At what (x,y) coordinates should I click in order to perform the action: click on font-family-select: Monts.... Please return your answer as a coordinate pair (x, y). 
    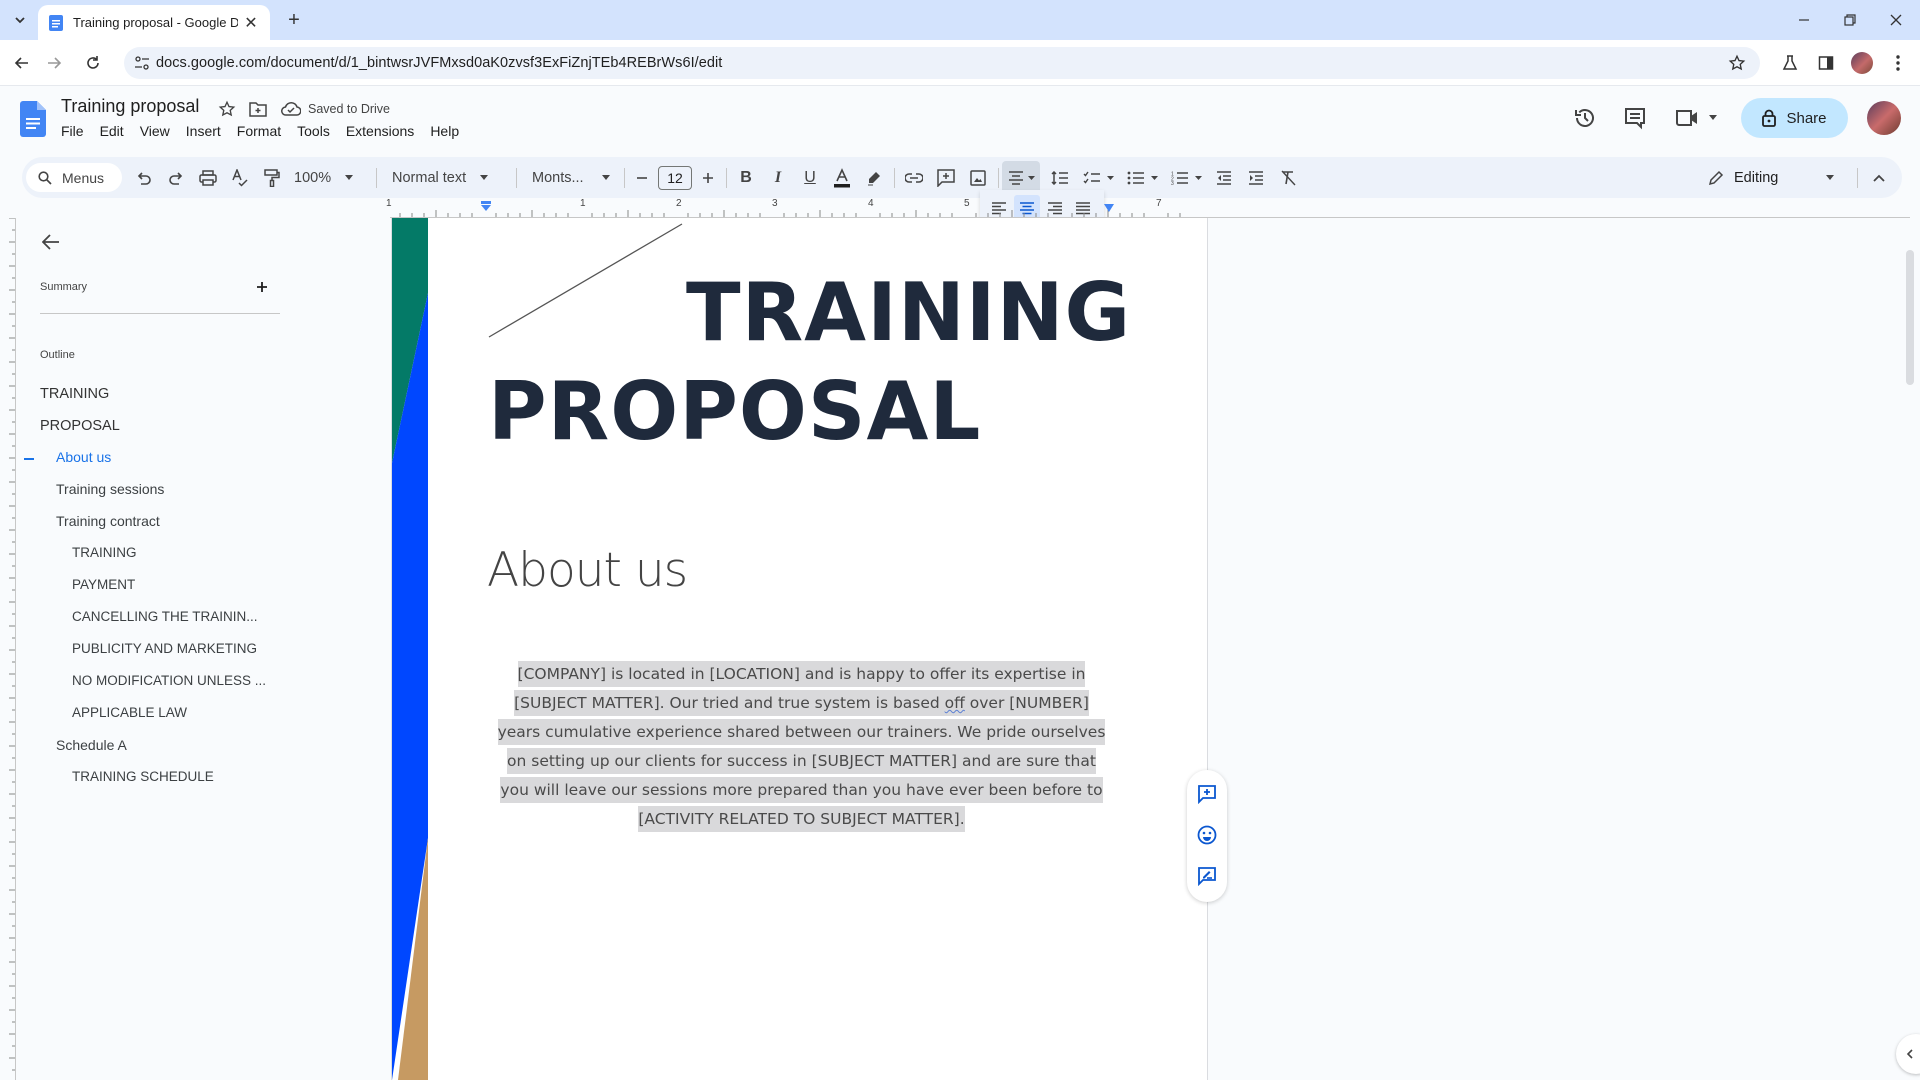
    Looking at the image, I should click on (571, 177).